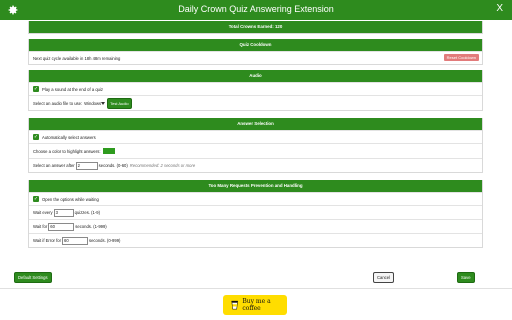 The height and width of the screenshot is (320, 512). What do you see at coordinates (234, 305) in the screenshot?
I see `coffee-cup-icon` at bounding box center [234, 305].